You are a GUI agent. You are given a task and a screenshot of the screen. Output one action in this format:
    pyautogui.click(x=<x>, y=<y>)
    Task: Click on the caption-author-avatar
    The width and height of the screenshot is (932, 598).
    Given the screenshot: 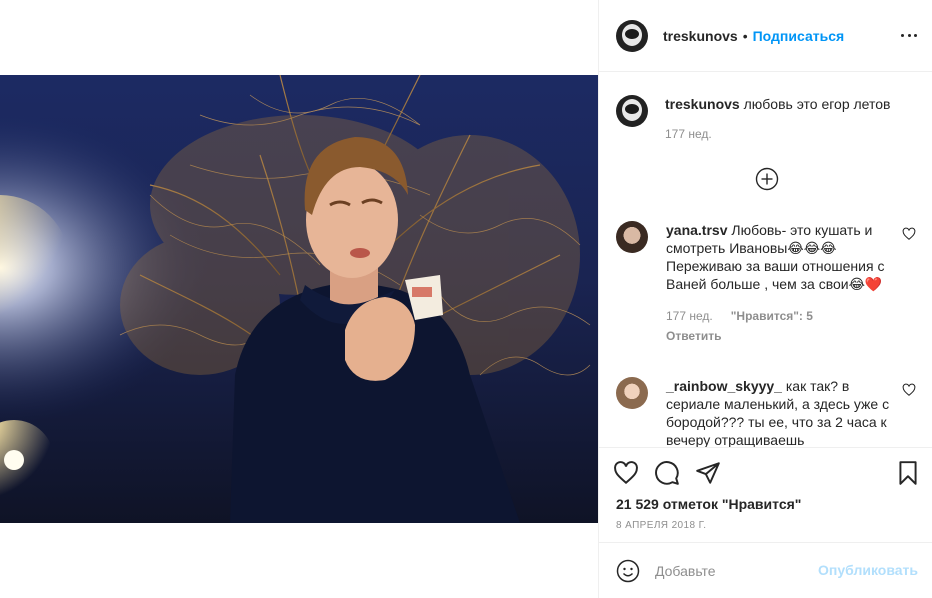 What is the action you would take?
    pyautogui.click(x=632, y=111)
    